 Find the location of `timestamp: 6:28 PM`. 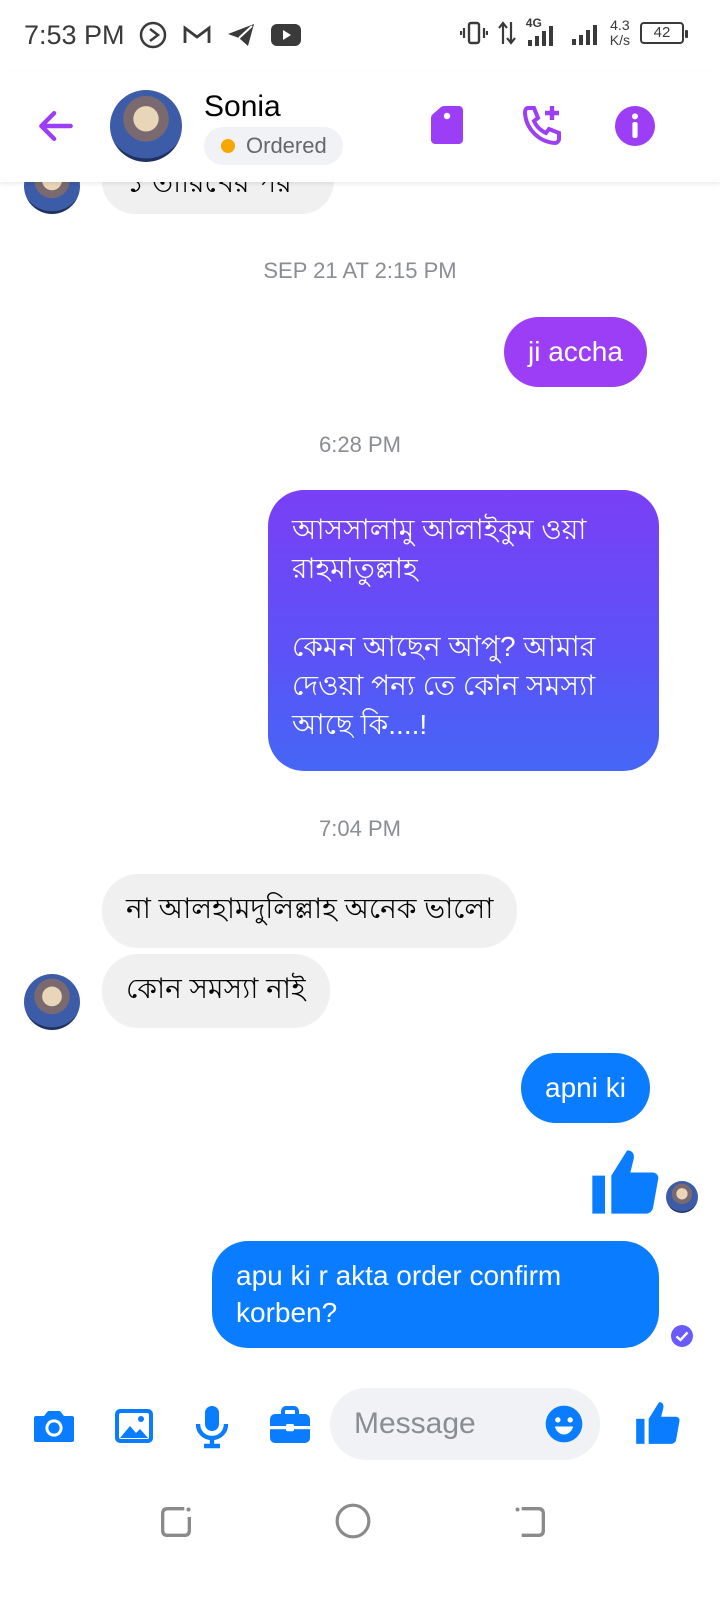

timestamp: 6:28 PM is located at coordinates (360, 444).